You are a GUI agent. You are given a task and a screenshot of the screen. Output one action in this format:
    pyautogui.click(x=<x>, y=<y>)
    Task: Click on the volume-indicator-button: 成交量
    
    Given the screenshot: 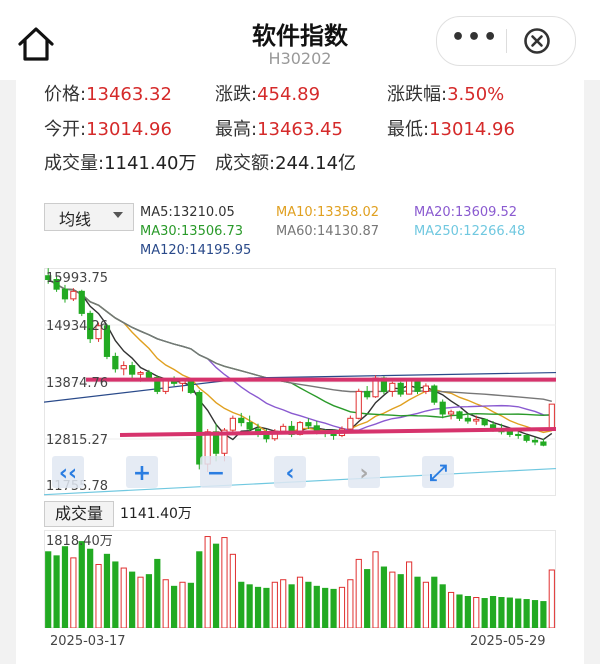 What is the action you would take?
    pyautogui.click(x=79, y=514)
    